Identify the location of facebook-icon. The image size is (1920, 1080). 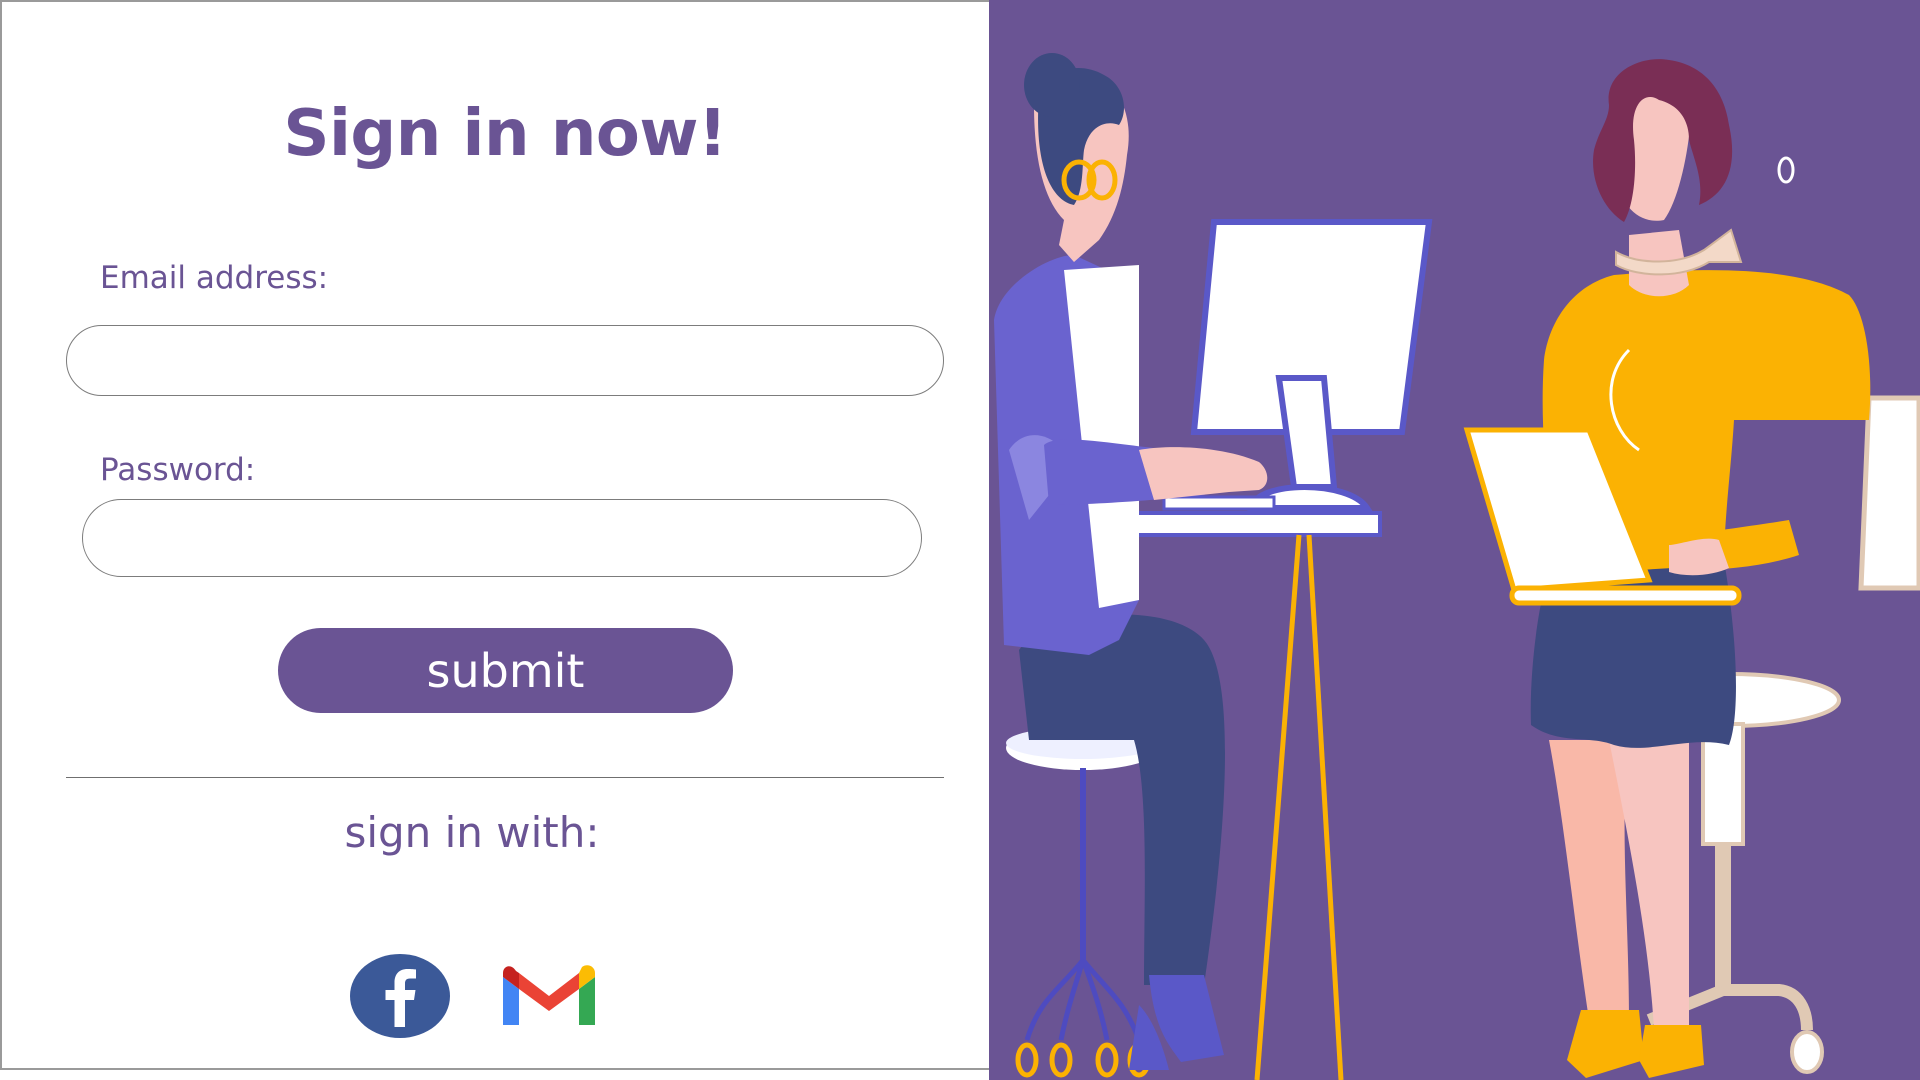
(400, 996).